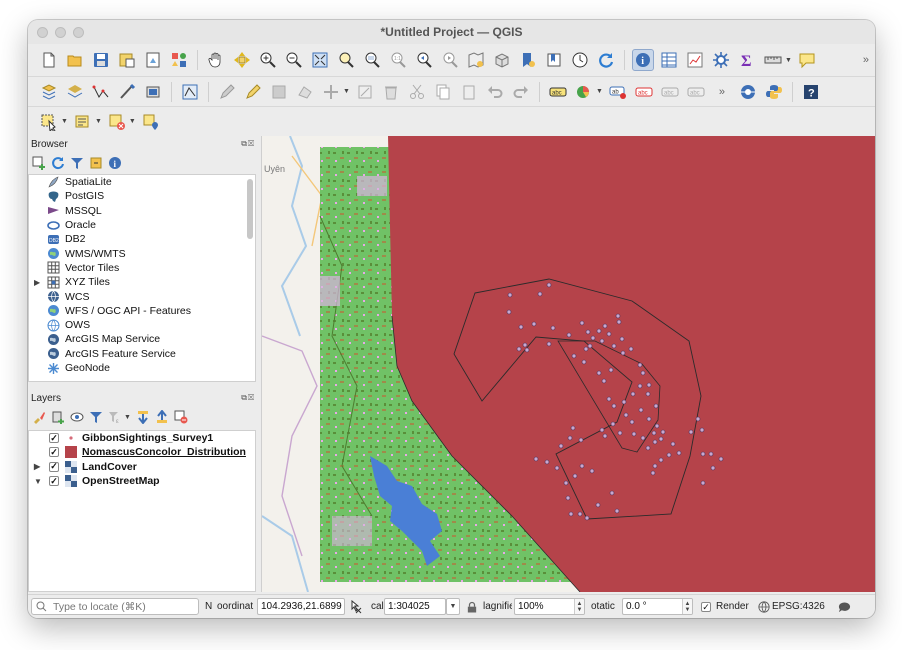 The height and width of the screenshot is (650, 902). What do you see at coordinates (355, 607) in the screenshot?
I see `mouse-coordinate-toggle-icon` at bounding box center [355, 607].